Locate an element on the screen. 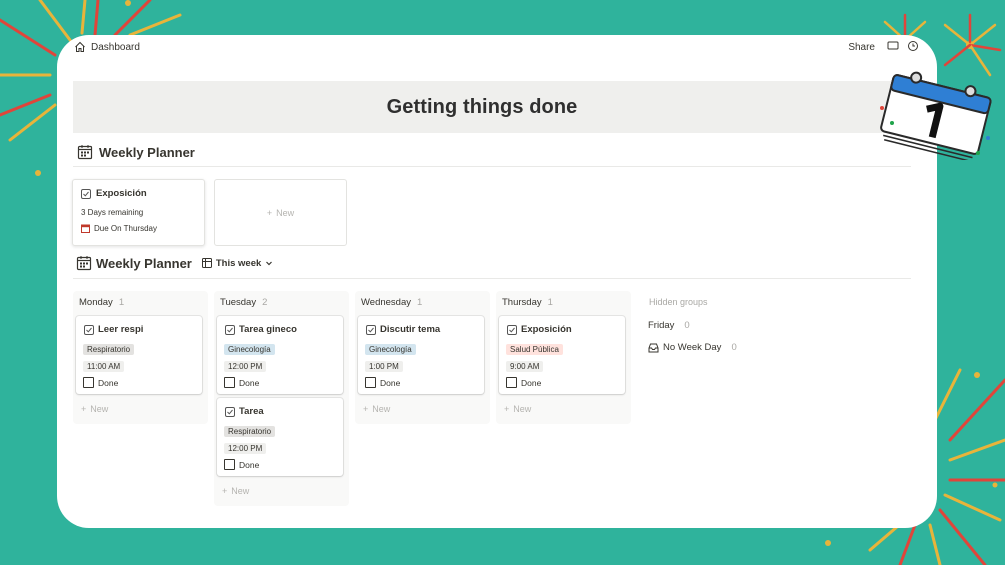 The image size is (1005, 565). home-icon is located at coordinates (80, 46).